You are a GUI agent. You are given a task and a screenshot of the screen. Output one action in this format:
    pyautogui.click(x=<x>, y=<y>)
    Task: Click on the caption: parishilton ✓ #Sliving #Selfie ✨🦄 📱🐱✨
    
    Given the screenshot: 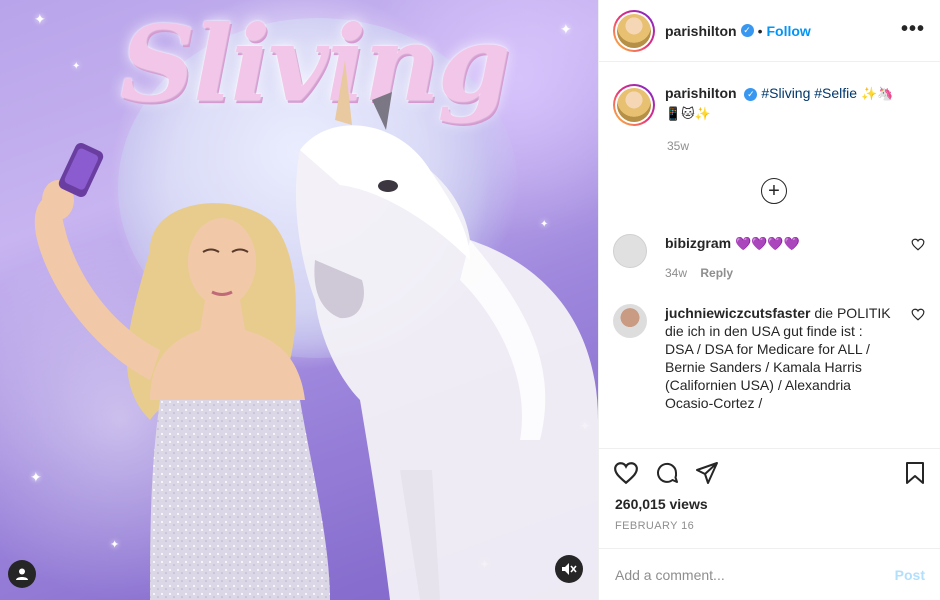 What is the action you would take?
    pyautogui.click(x=768, y=105)
    